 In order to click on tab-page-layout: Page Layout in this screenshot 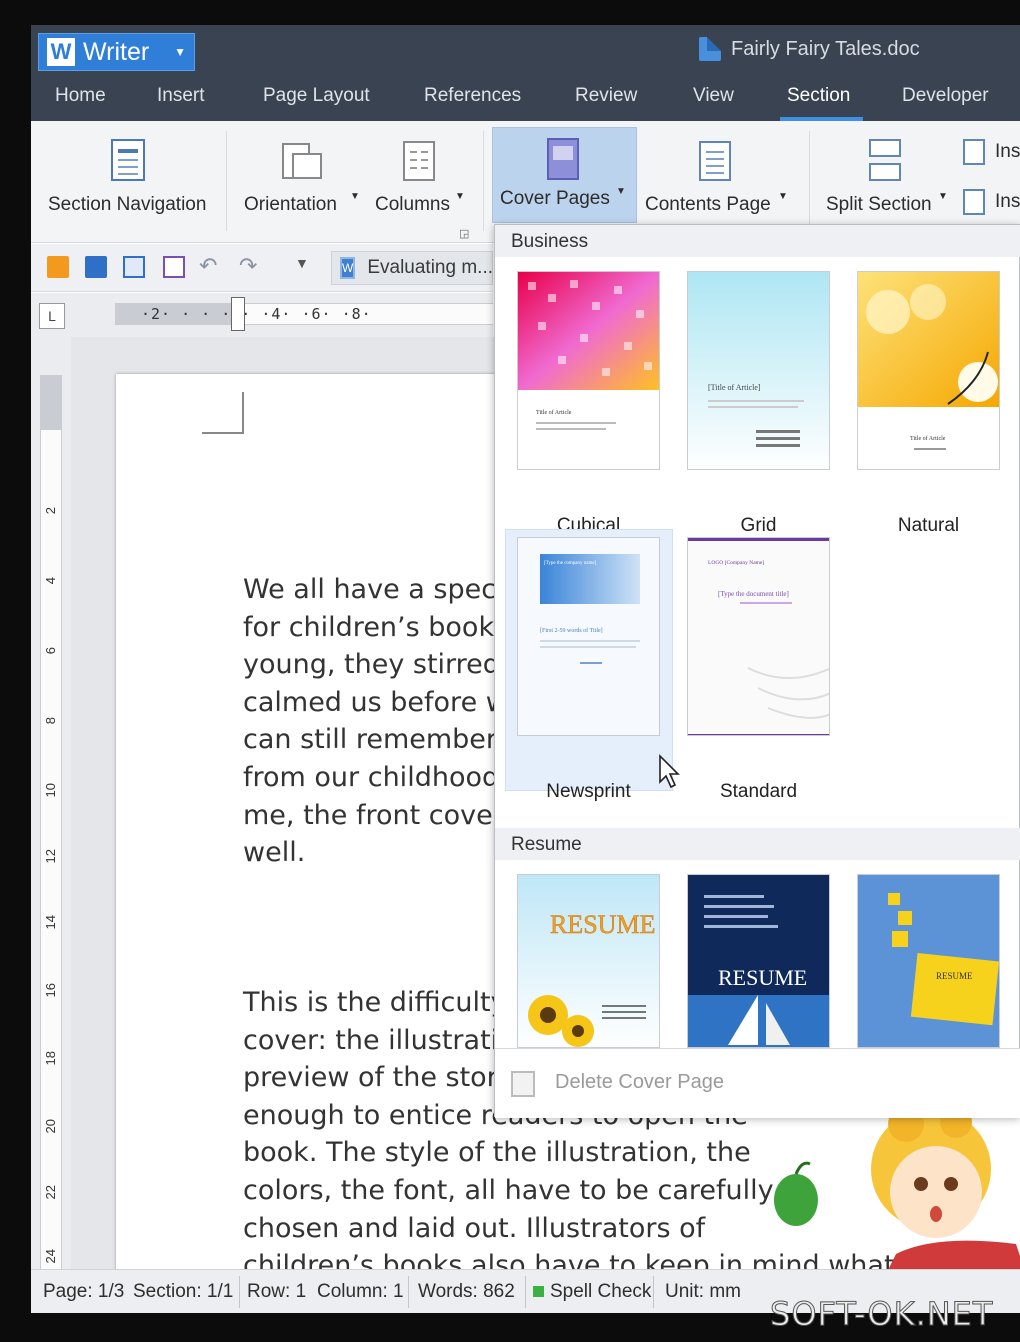, I will do `click(316, 96)`.